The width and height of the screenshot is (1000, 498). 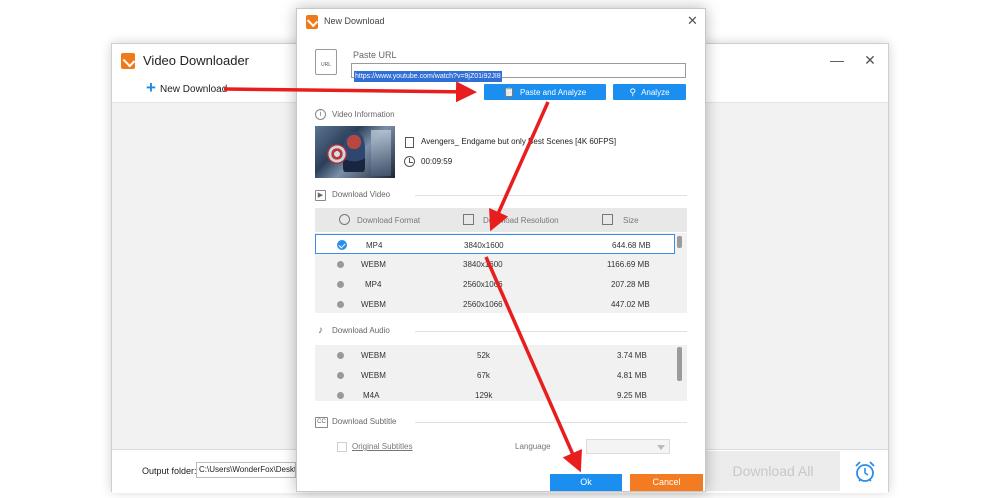 What do you see at coordinates (151, 88) in the screenshot?
I see `plus-icon: +` at bounding box center [151, 88].